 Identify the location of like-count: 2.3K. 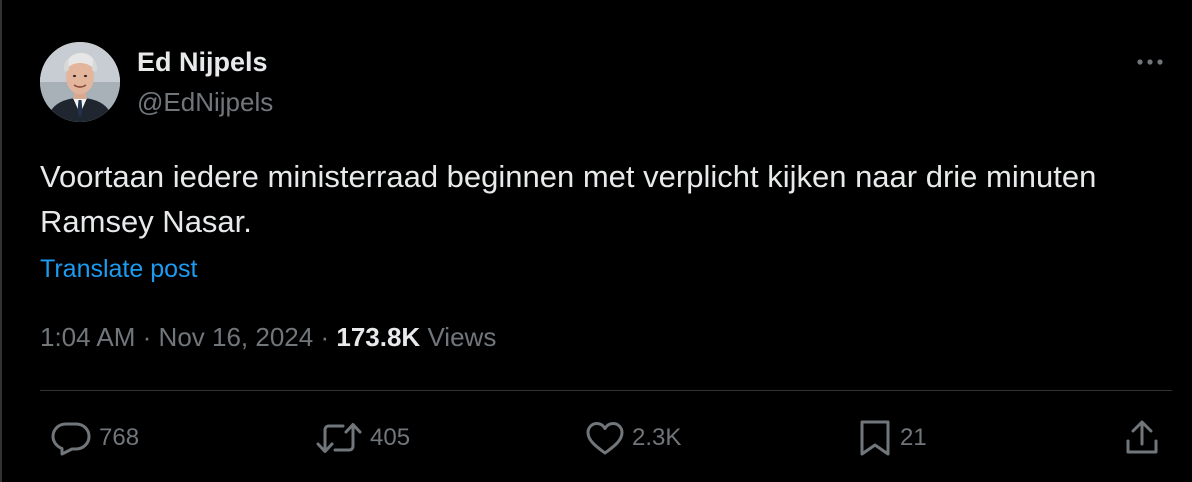
(657, 437).